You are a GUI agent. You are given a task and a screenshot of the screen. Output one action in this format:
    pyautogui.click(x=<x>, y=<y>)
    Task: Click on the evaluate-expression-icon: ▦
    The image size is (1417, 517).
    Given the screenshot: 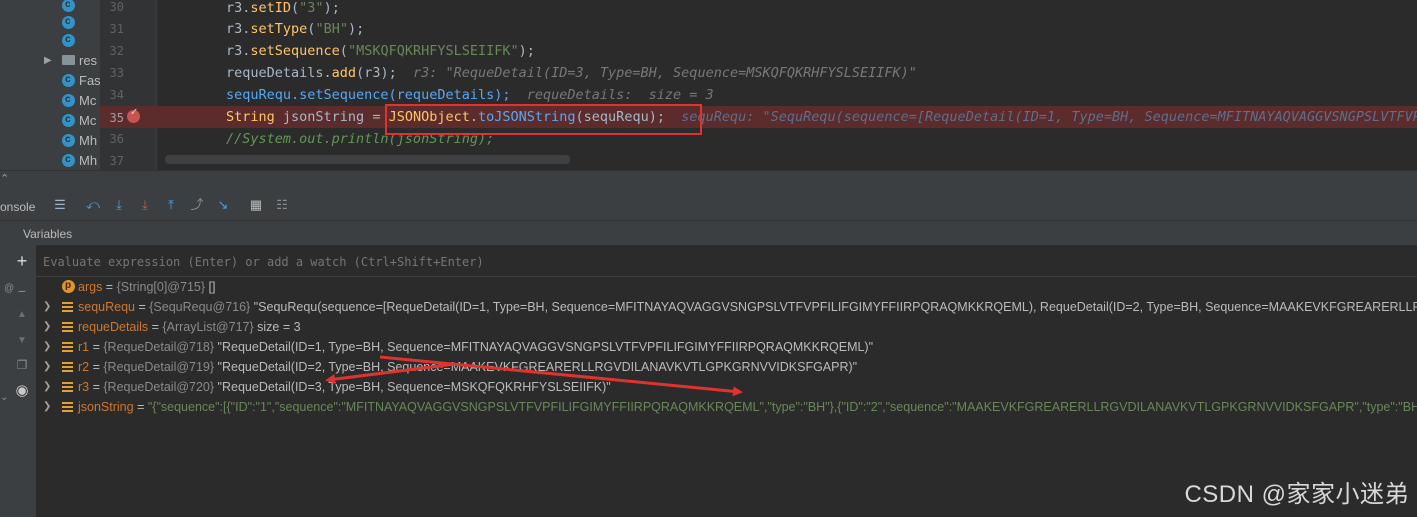 What is the action you would take?
    pyautogui.click(x=256, y=205)
    